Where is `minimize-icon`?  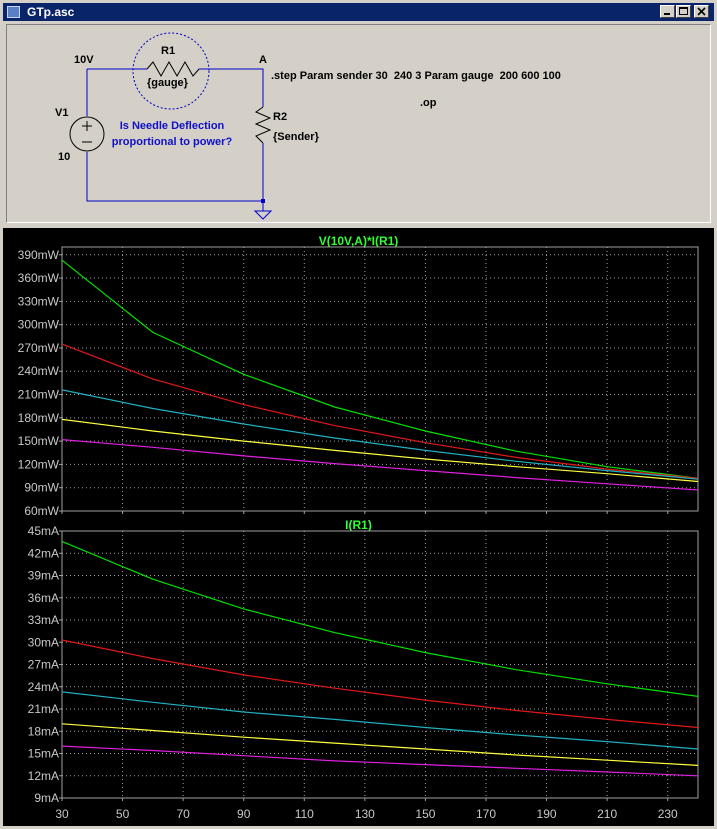 minimize-icon is located at coordinates (667, 14).